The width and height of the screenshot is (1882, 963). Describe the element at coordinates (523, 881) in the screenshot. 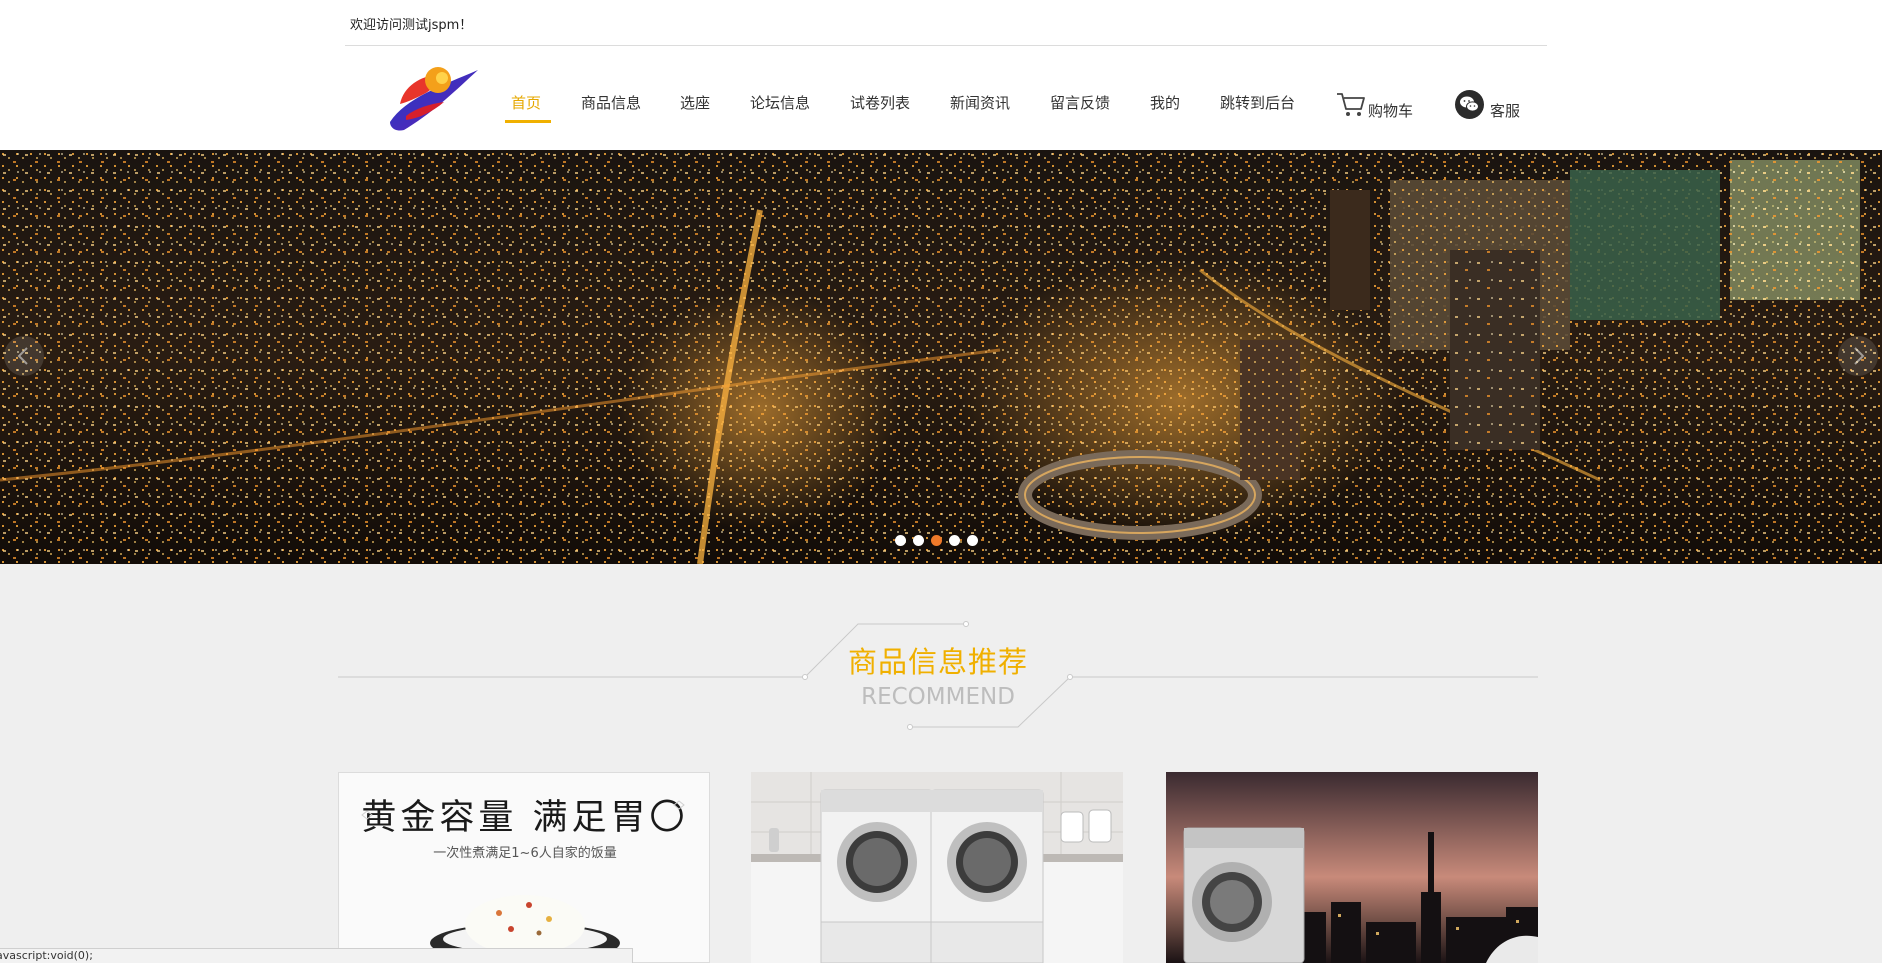

I see `product-image-rice-bowl` at that location.